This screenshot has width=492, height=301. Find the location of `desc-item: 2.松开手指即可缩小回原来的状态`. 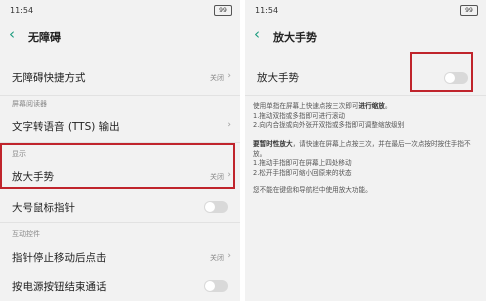

desc-item: 2.松开手指即可缩小回原来的状态 is located at coordinates (302, 172).